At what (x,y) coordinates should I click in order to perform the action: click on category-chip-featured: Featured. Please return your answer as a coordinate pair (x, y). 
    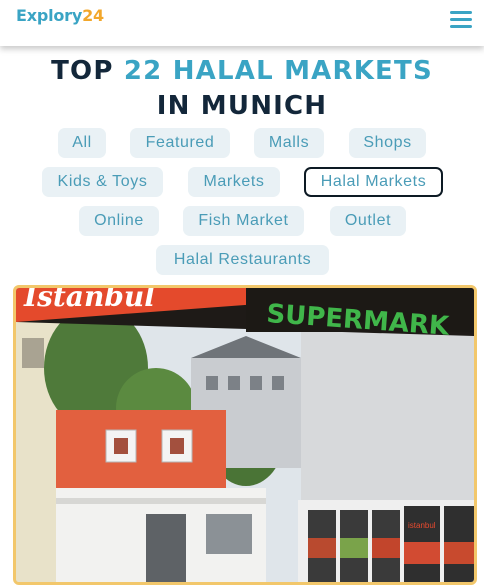
    Looking at the image, I should click on (180, 143).